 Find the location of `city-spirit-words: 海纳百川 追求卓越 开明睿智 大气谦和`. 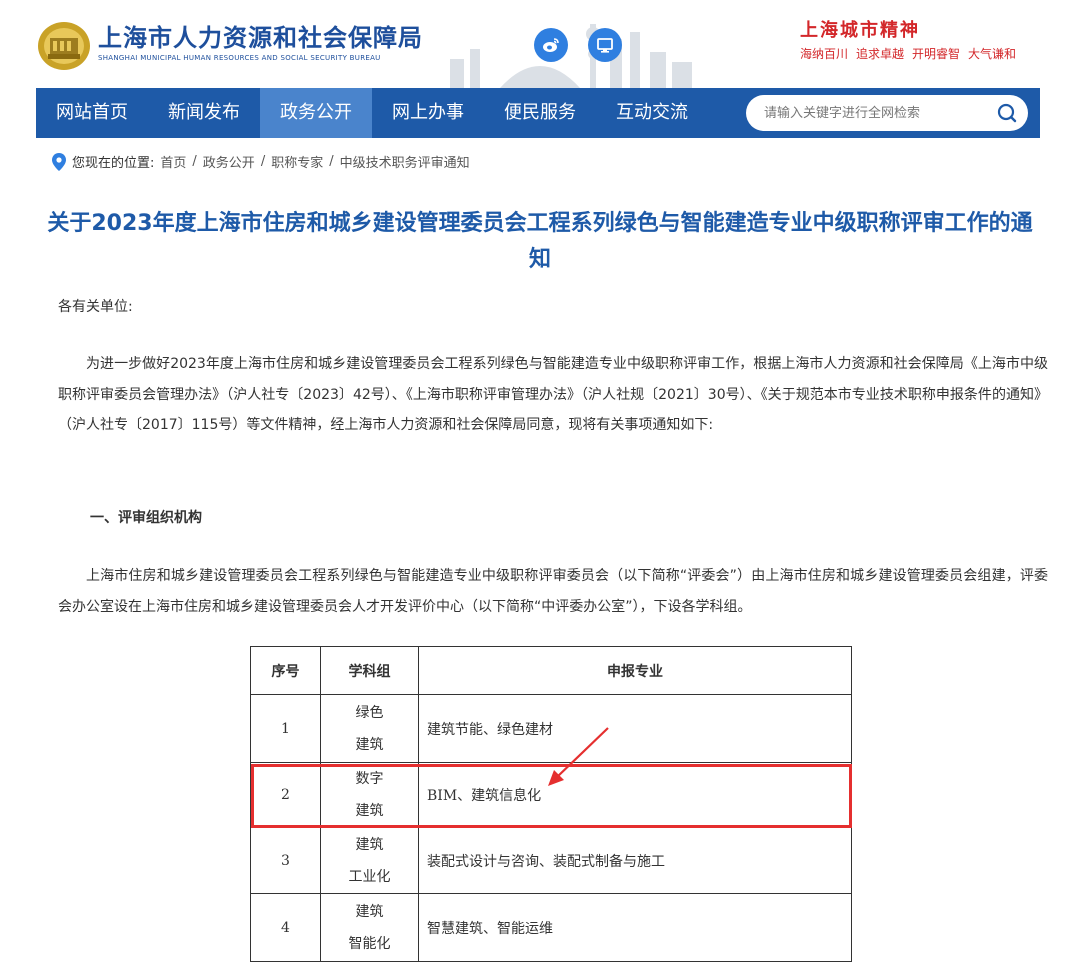

city-spirit-words: 海纳百川 追求卓越 开明睿智 大气谦和 is located at coordinates (908, 53).